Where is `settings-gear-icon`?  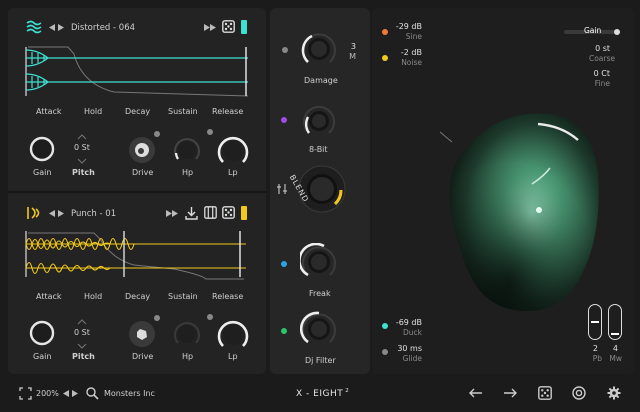 settings-gear-icon is located at coordinates (614, 393).